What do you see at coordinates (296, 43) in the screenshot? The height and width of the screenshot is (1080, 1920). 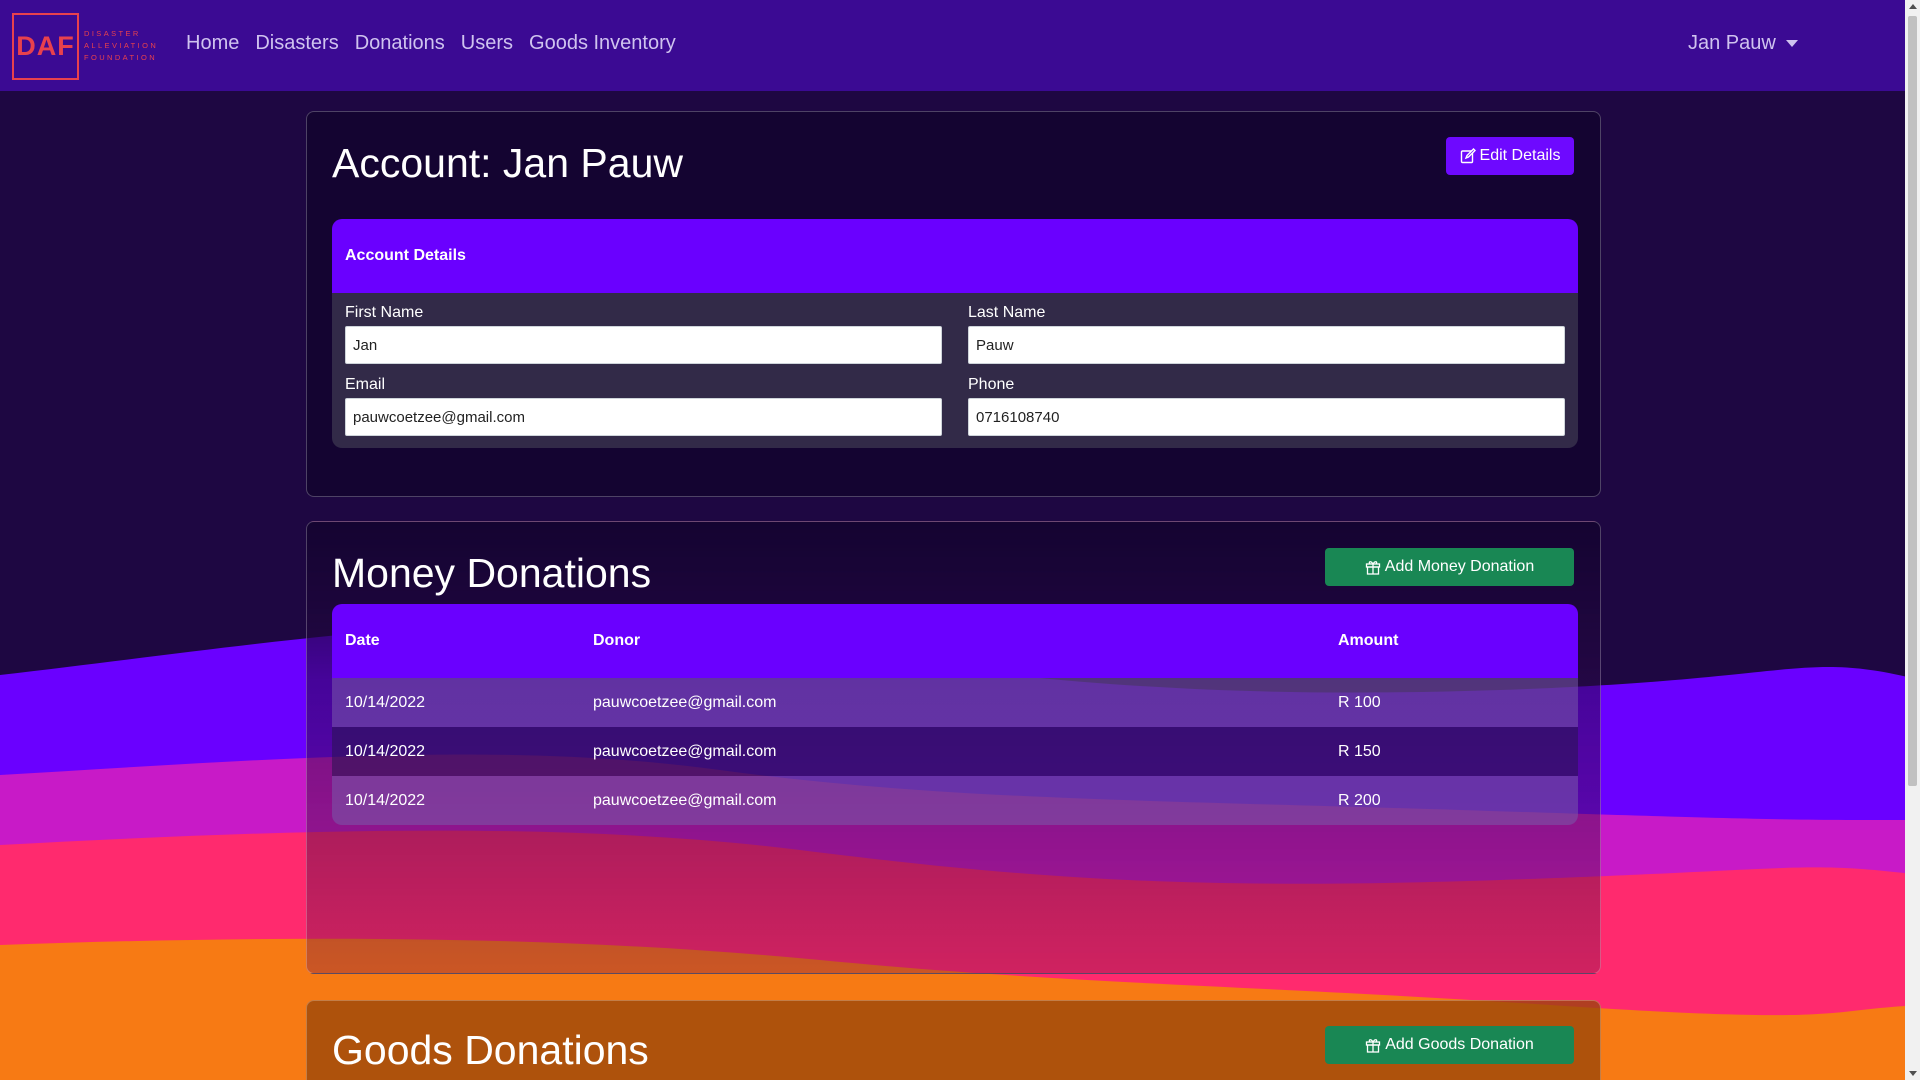 I see `nav-link-disasters: Disasters` at bounding box center [296, 43].